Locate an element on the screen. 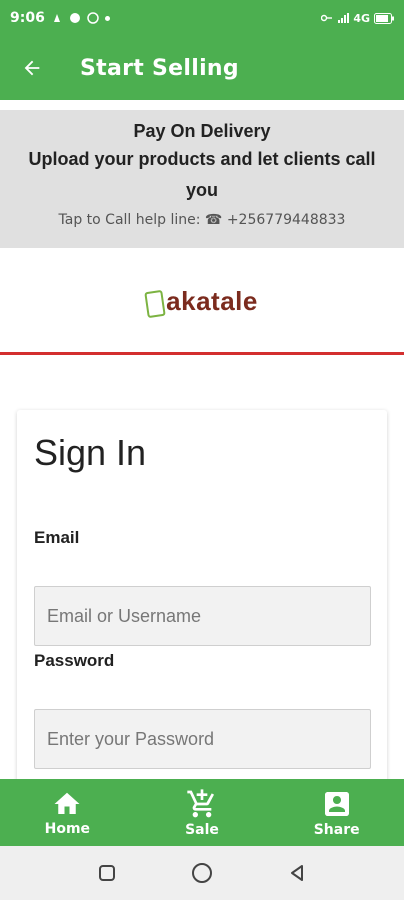 This screenshot has height=900, width=404. akatale-logo: akatale is located at coordinates (201, 301).